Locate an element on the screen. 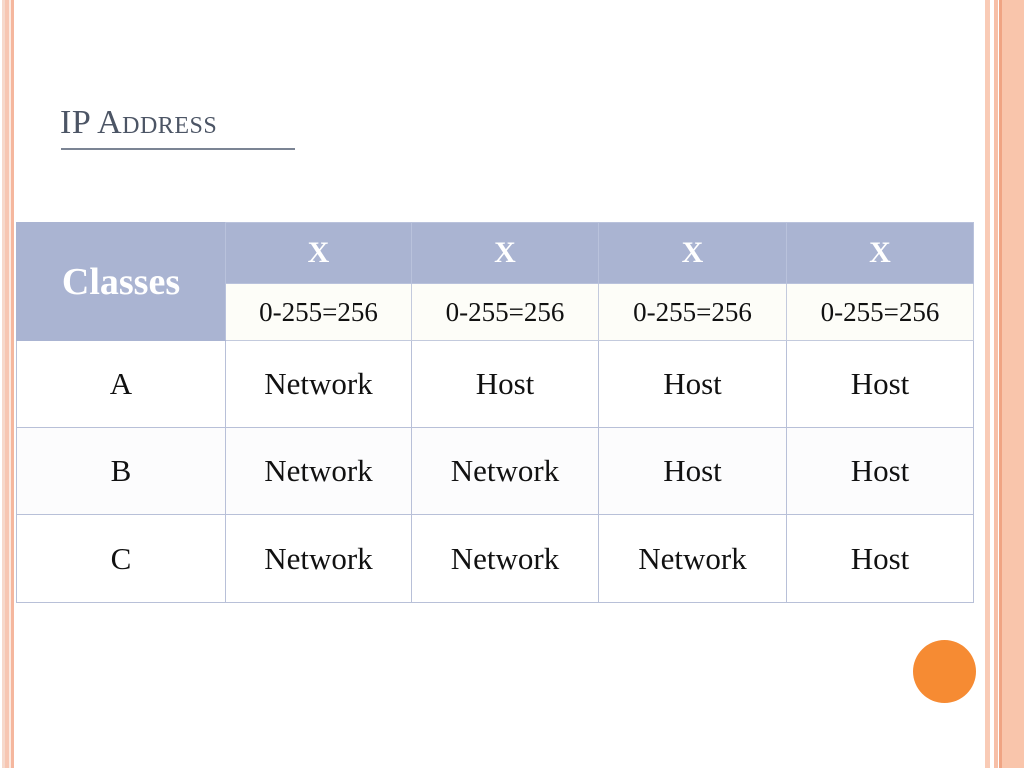 Image resolution: width=1024 pixels, height=768 pixels. table-row: B Network Network Host Host is located at coordinates (495, 471).